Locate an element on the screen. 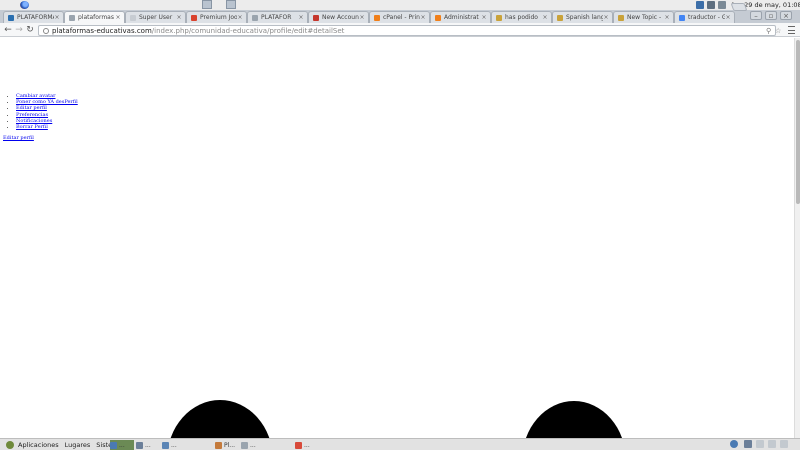 This screenshot has height=450, width=800. new-tab-button is located at coordinates (739, 7).